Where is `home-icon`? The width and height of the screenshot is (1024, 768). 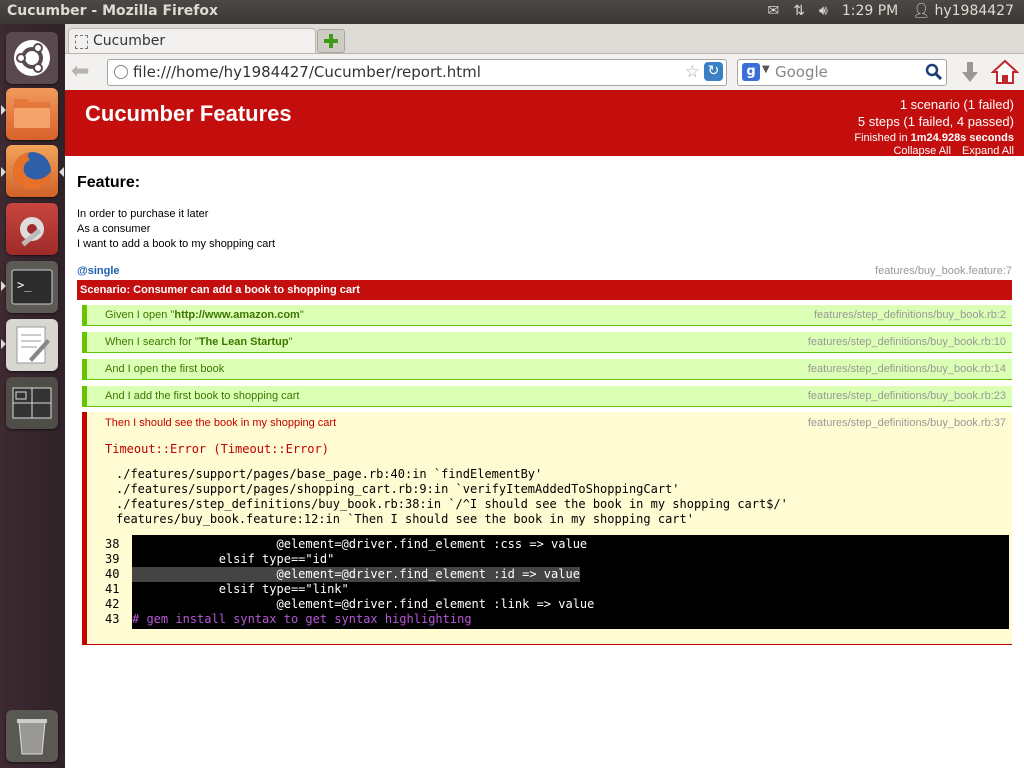
home-icon is located at coordinates (1005, 72).